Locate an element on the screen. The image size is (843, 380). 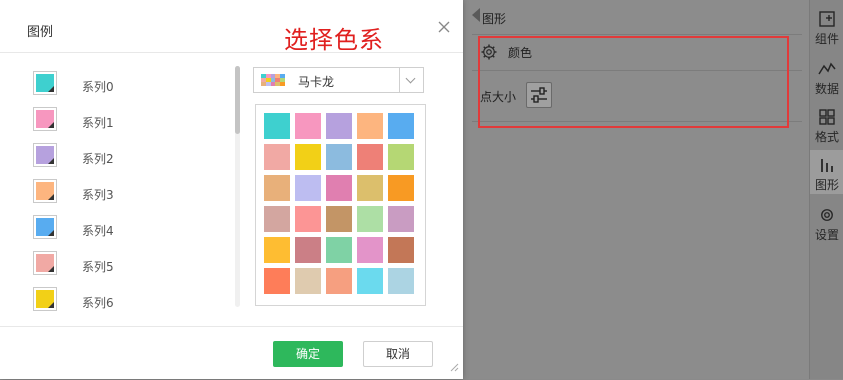
sidebar-item-component: 组件 is located at coordinates (826, 26).